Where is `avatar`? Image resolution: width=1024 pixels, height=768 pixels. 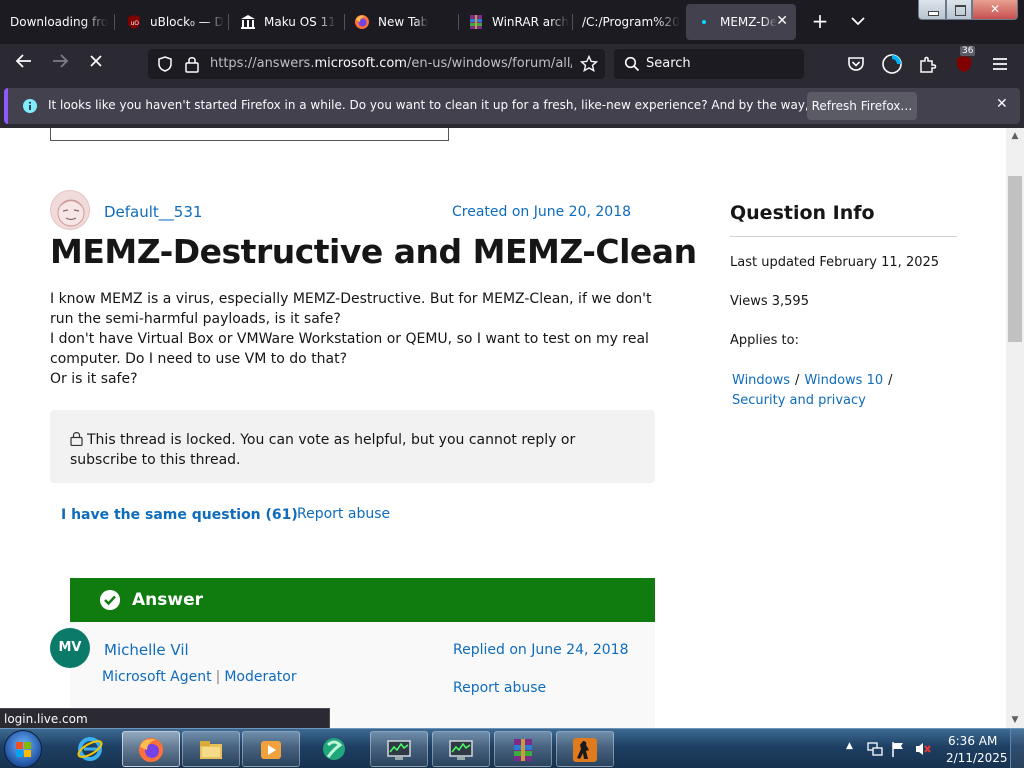
avatar is located at coordinates (70, 210).